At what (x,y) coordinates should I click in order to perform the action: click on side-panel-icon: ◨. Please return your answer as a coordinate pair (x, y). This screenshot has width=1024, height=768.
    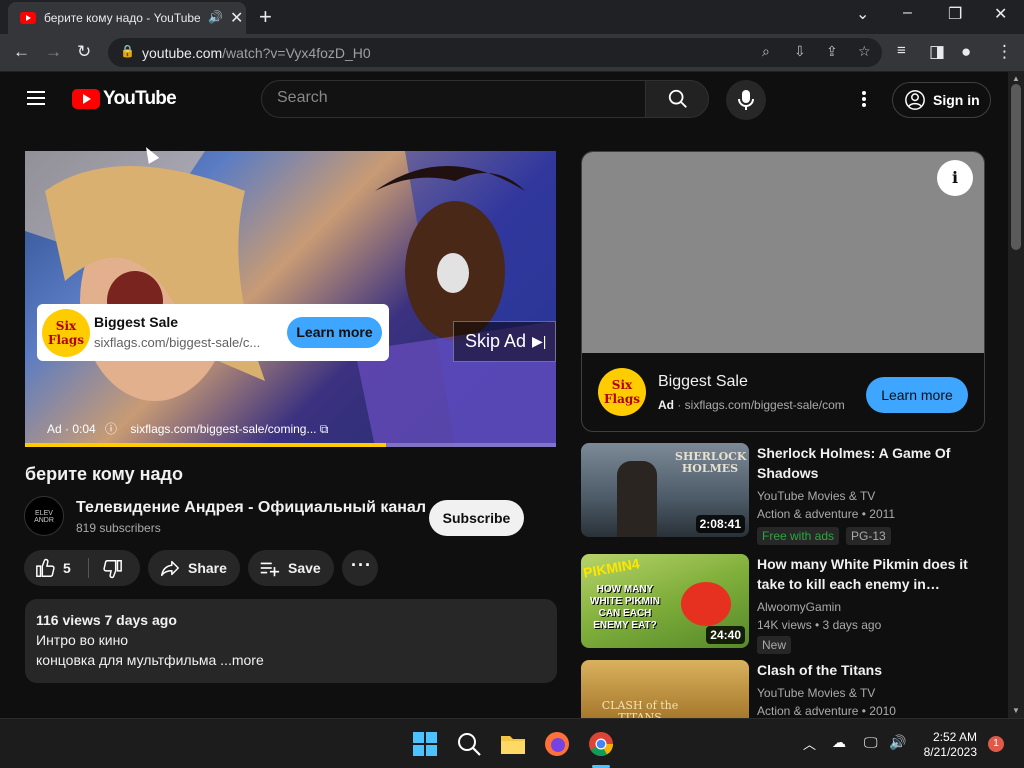
    Looking at the image, I should click on (937, 52).